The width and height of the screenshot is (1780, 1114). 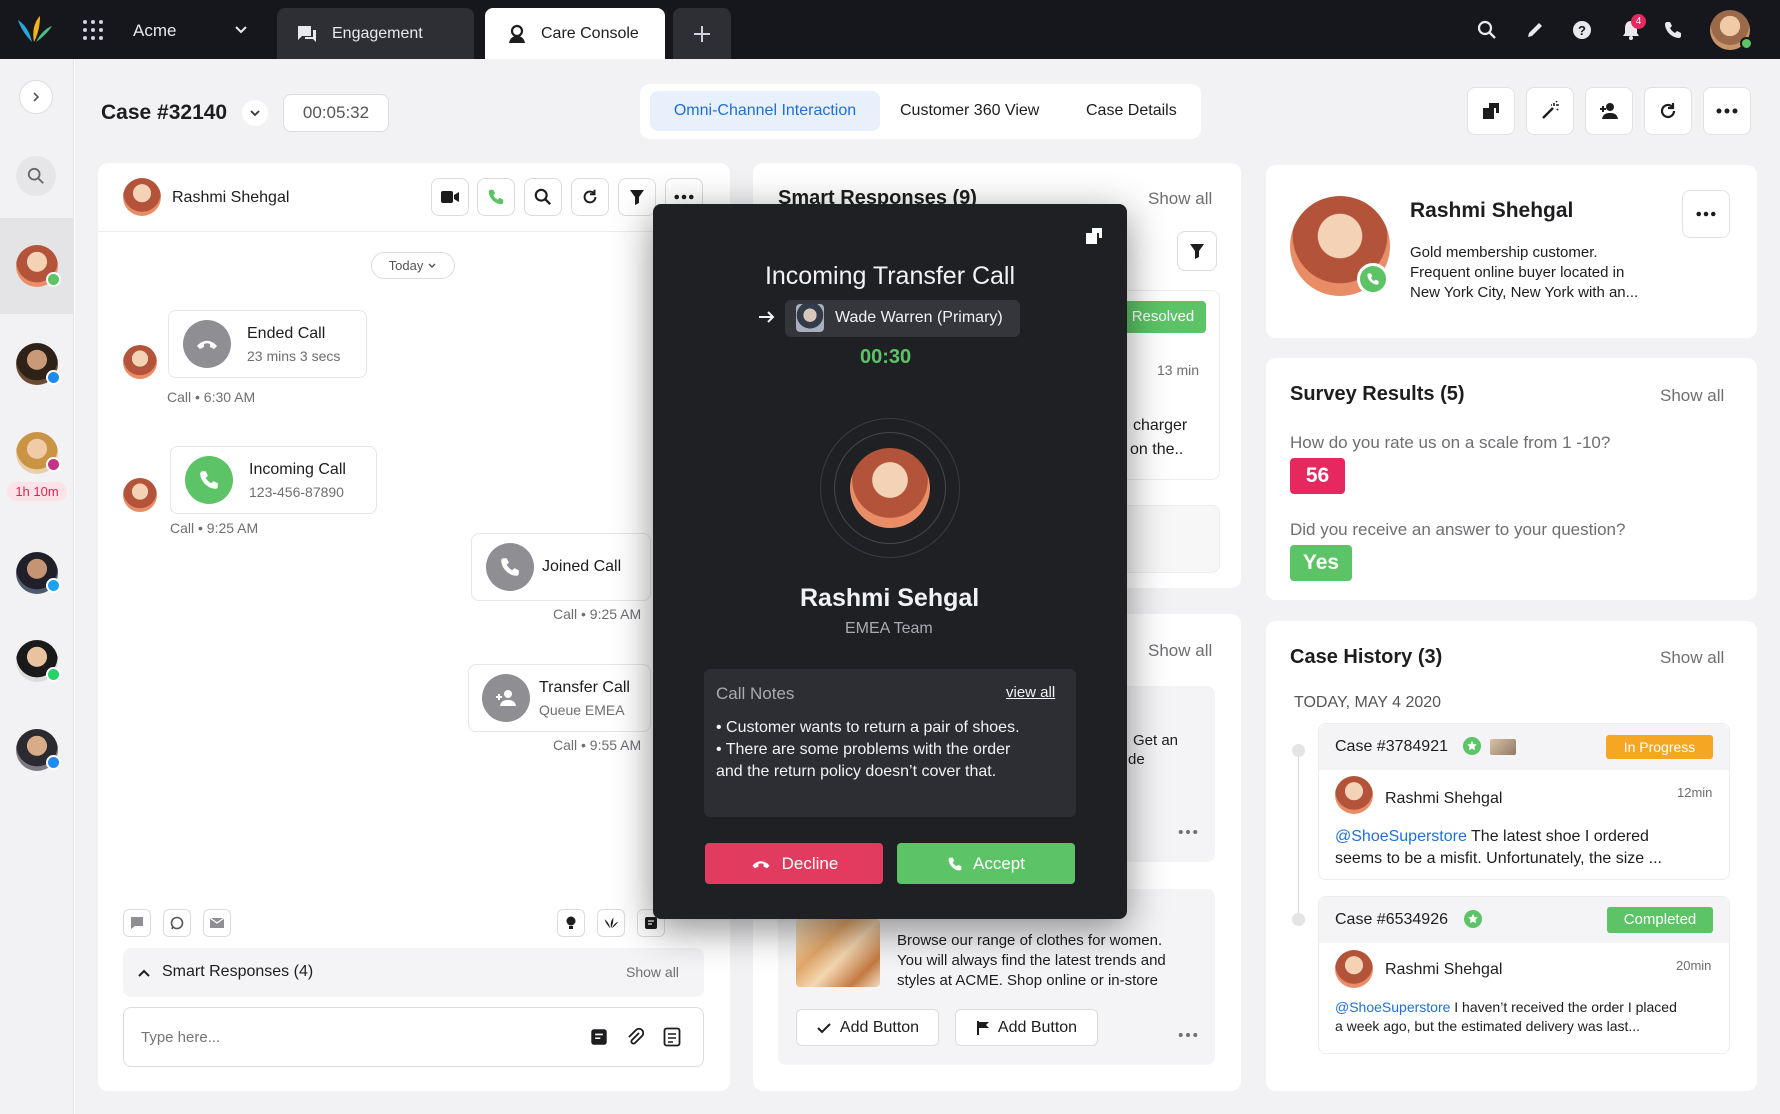 What do you see at coordinates (93, 30) in the screenshot?
I see `apps-grid-icon` at bounding box center [93, 30].